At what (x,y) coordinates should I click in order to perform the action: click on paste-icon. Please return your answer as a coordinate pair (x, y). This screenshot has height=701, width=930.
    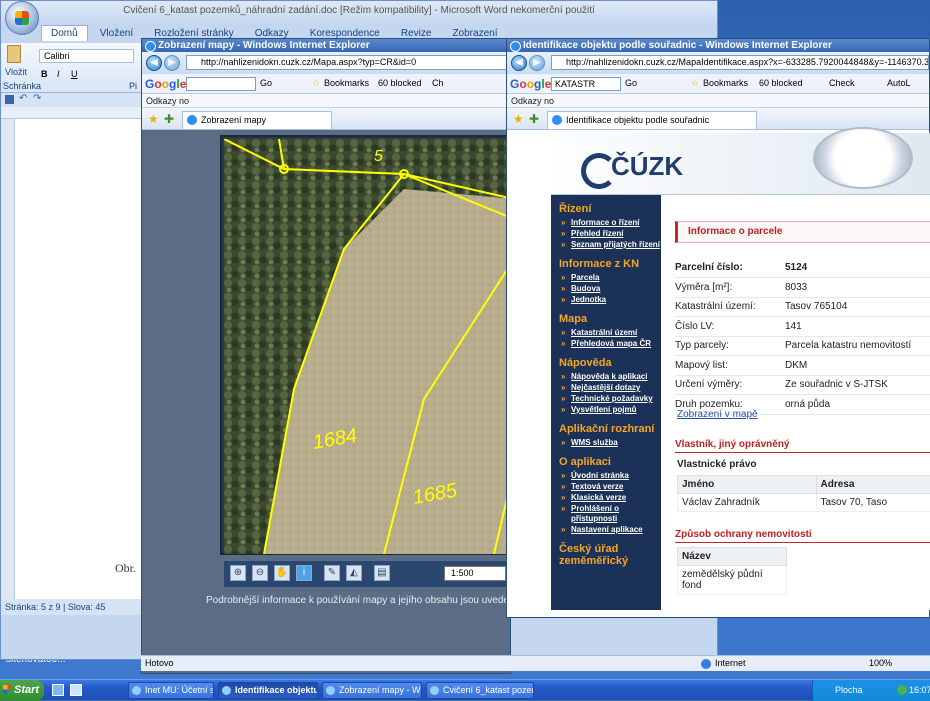
    Looking at the image, I should click on (14, 54).